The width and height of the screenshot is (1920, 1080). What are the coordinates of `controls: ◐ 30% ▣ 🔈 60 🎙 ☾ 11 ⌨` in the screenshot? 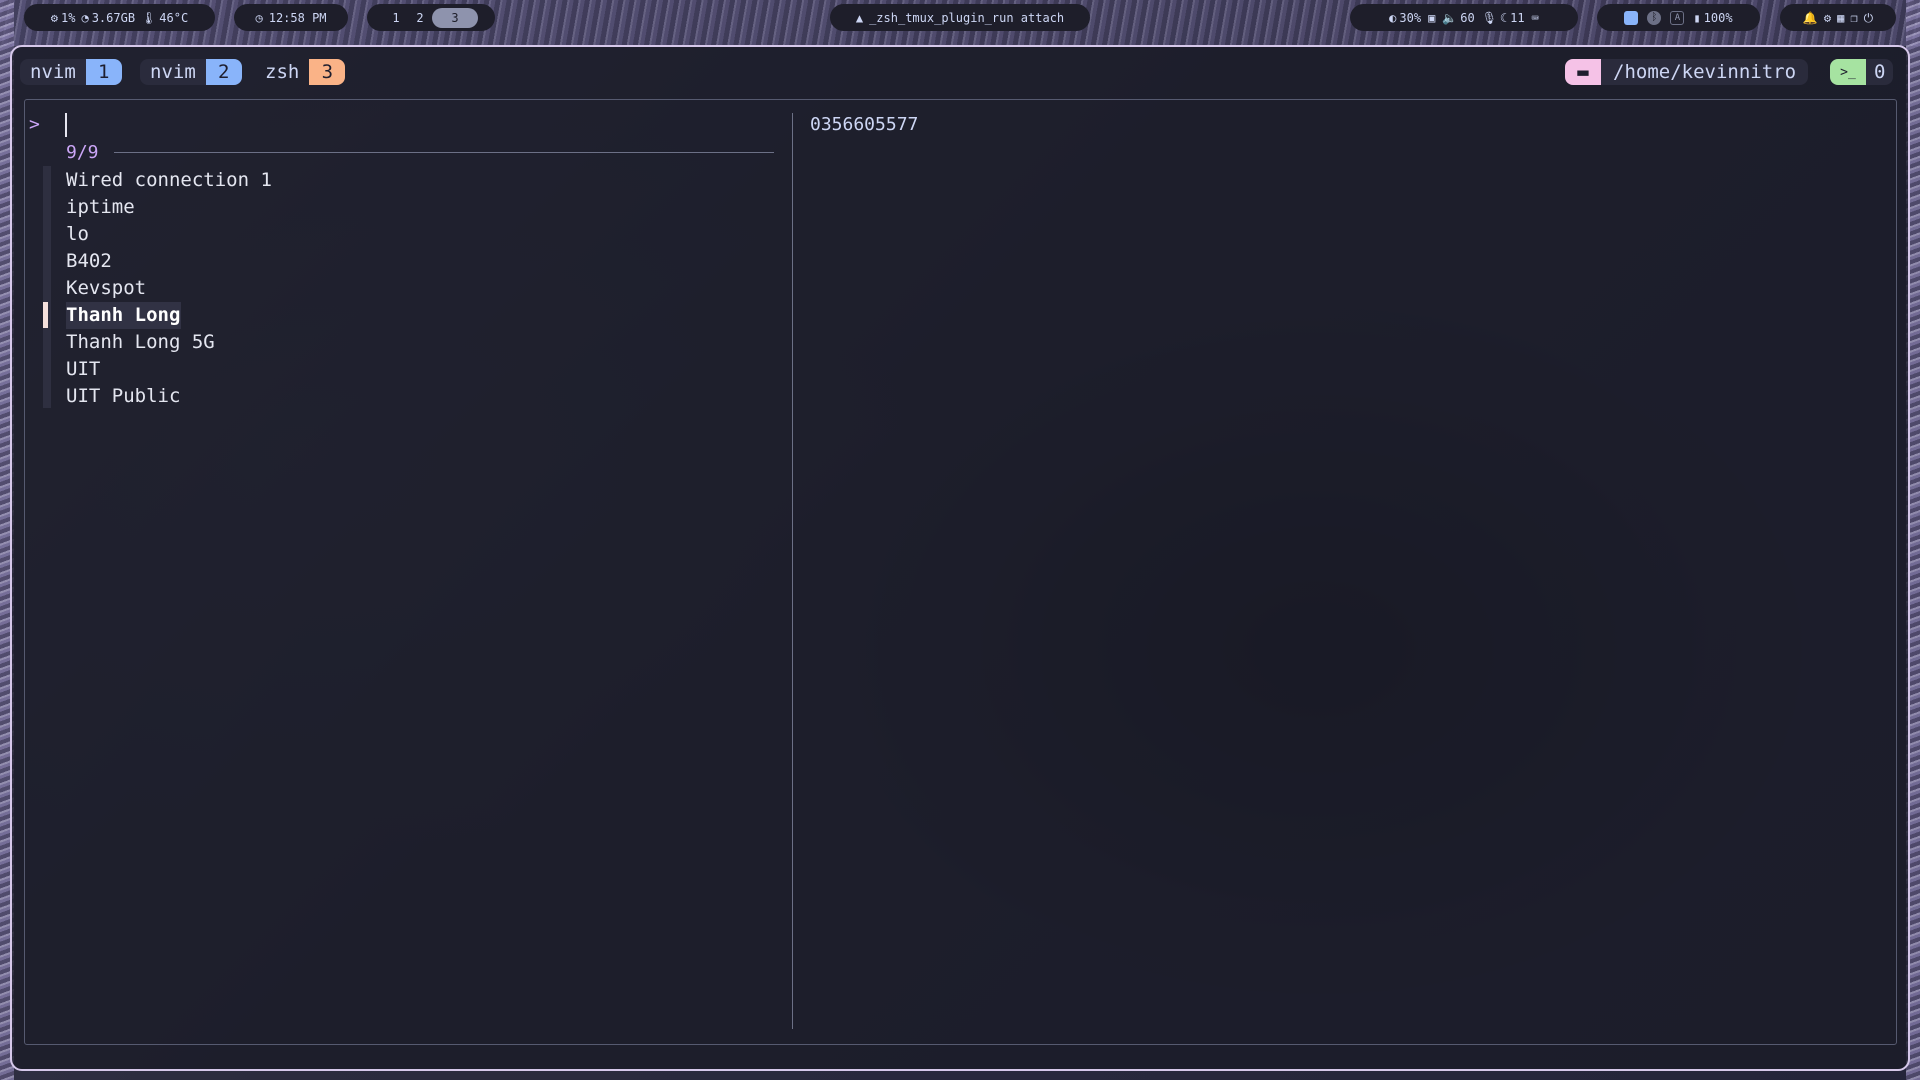 It's located at (1464, 17).